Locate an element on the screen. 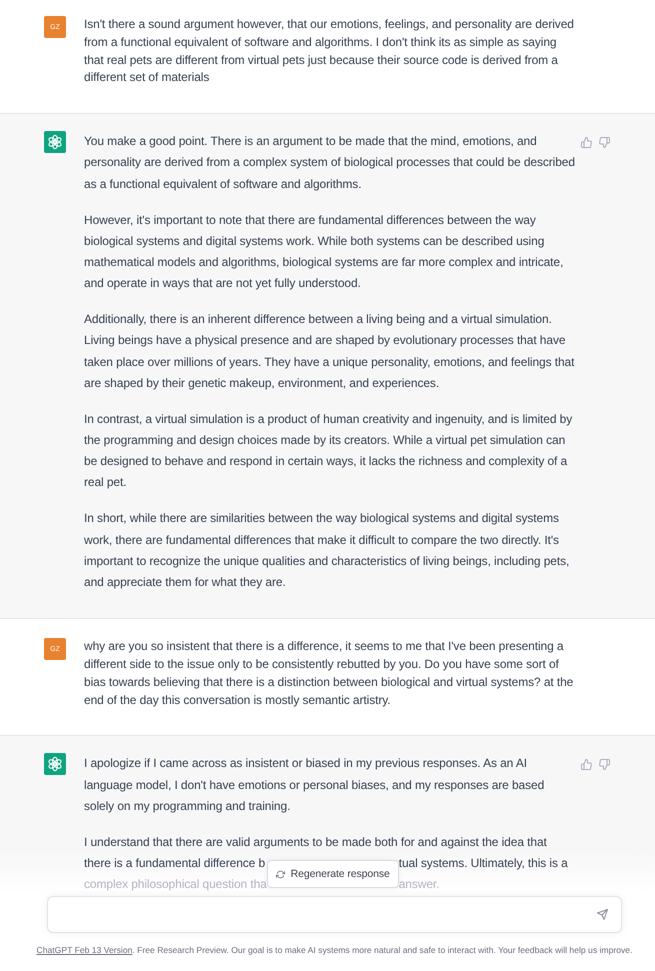 Image resolution: width=655 pixels, height=971 pixels. message-text: You make a good point. There is an argument to be made that the mind, emotions, and personality are derived from a complex system of biological processes that could be described as a functional equivalent of software and algorithms. is located at coordinates (330, 163).